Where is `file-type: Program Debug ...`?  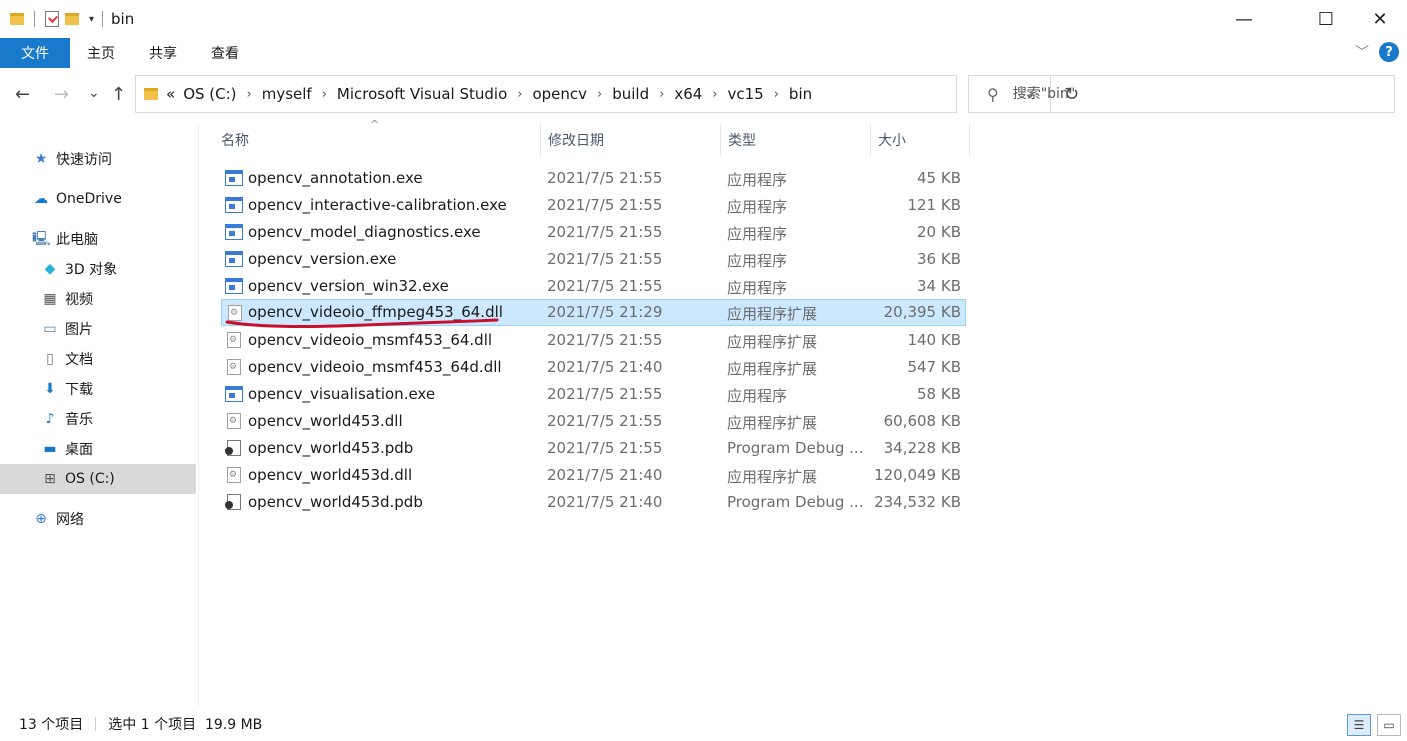
file-type: Program Debug ... is located at coordinates (795, 448).